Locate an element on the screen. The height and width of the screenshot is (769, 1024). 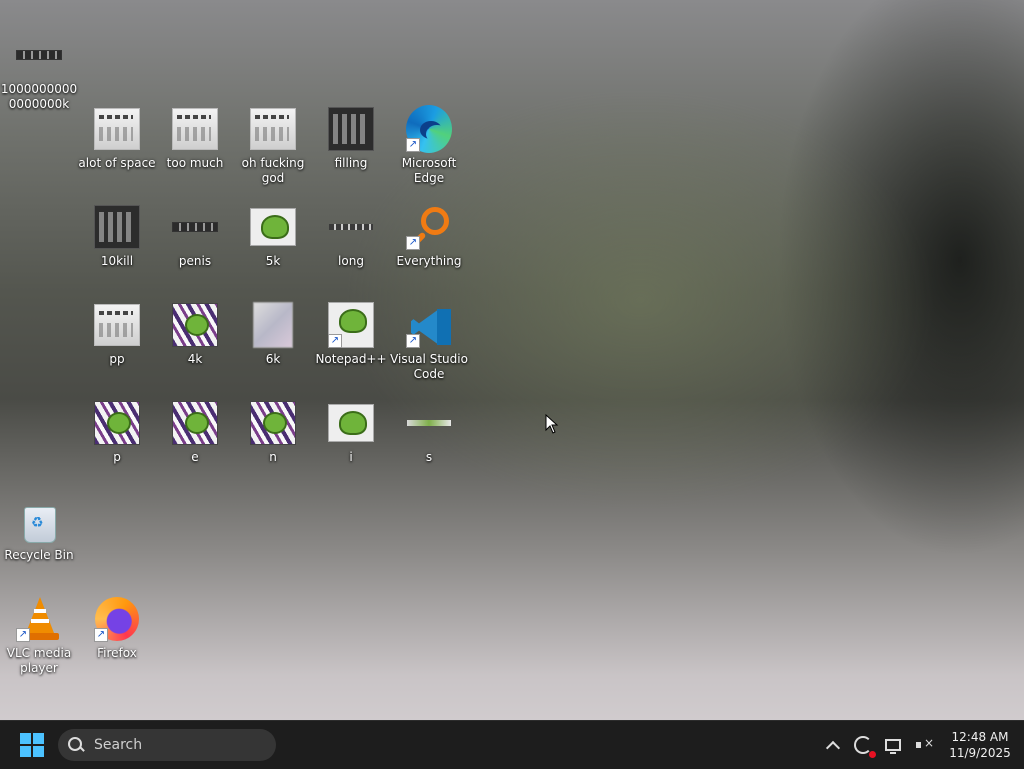
icon-label: too much is located at coordinates (195, 163).